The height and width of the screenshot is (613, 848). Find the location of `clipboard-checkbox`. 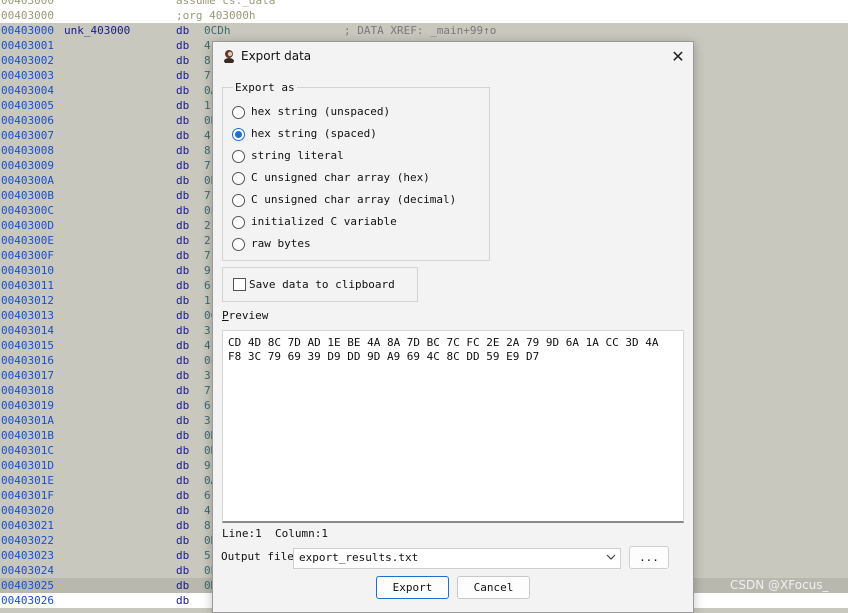

clipboard-checkbox is located at coordinates (239, 284).